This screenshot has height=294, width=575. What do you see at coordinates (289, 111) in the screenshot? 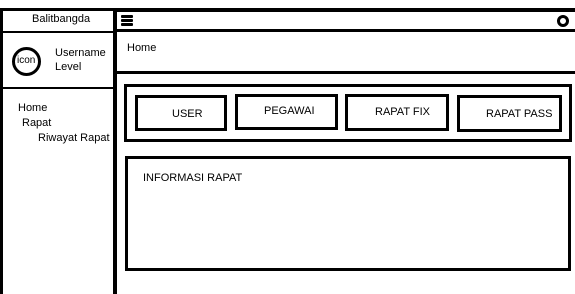
I see `pegawai-button-label: PEGAWAI` at bounding box center [289, 111].